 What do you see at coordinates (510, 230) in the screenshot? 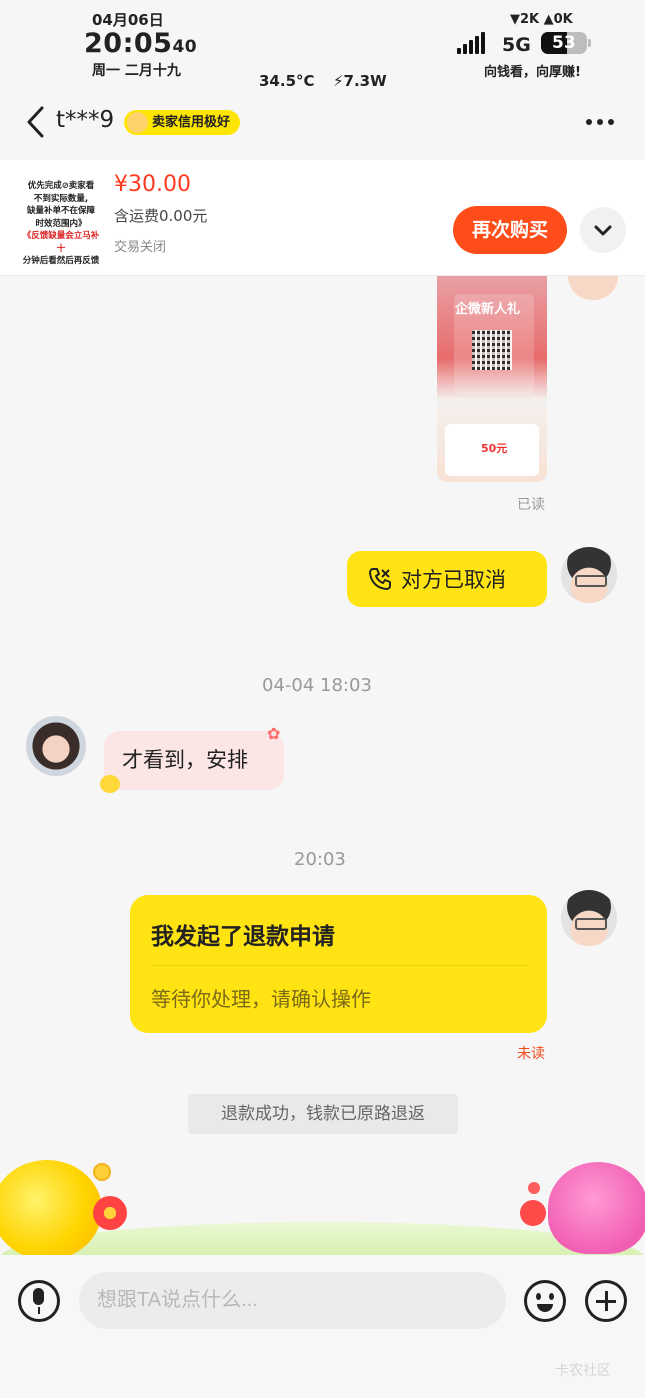
I see `rebuy-button: 再次购买` at bounding box center [510, 230].